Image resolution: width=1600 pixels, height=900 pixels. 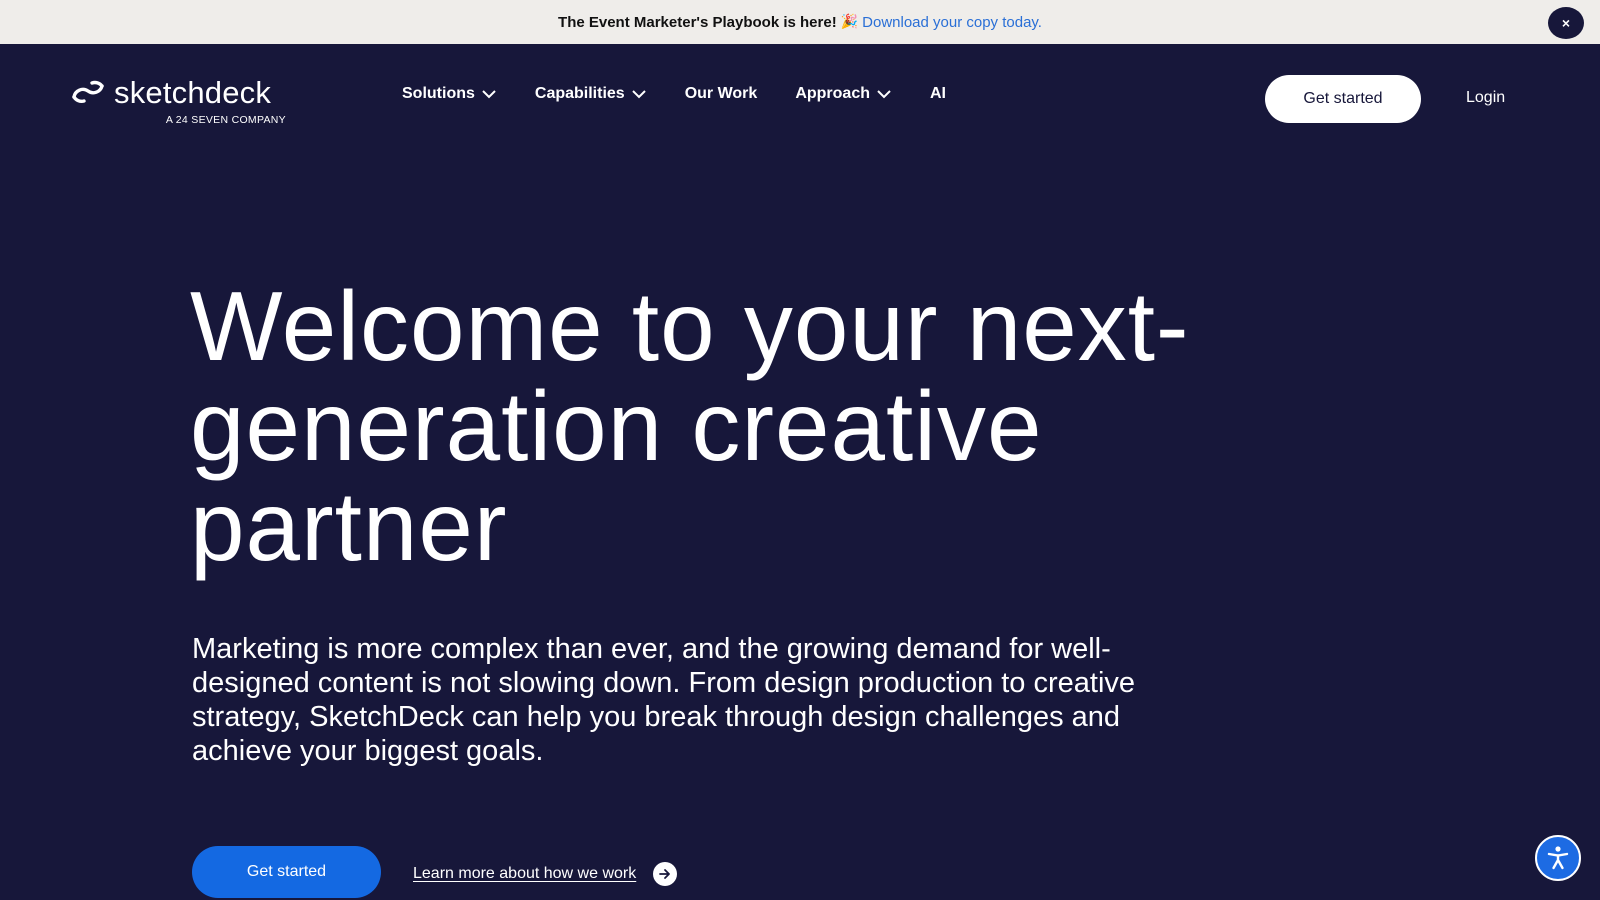 I want to click on nav-item-our-work: Our Work, so click(x=721, y=94).